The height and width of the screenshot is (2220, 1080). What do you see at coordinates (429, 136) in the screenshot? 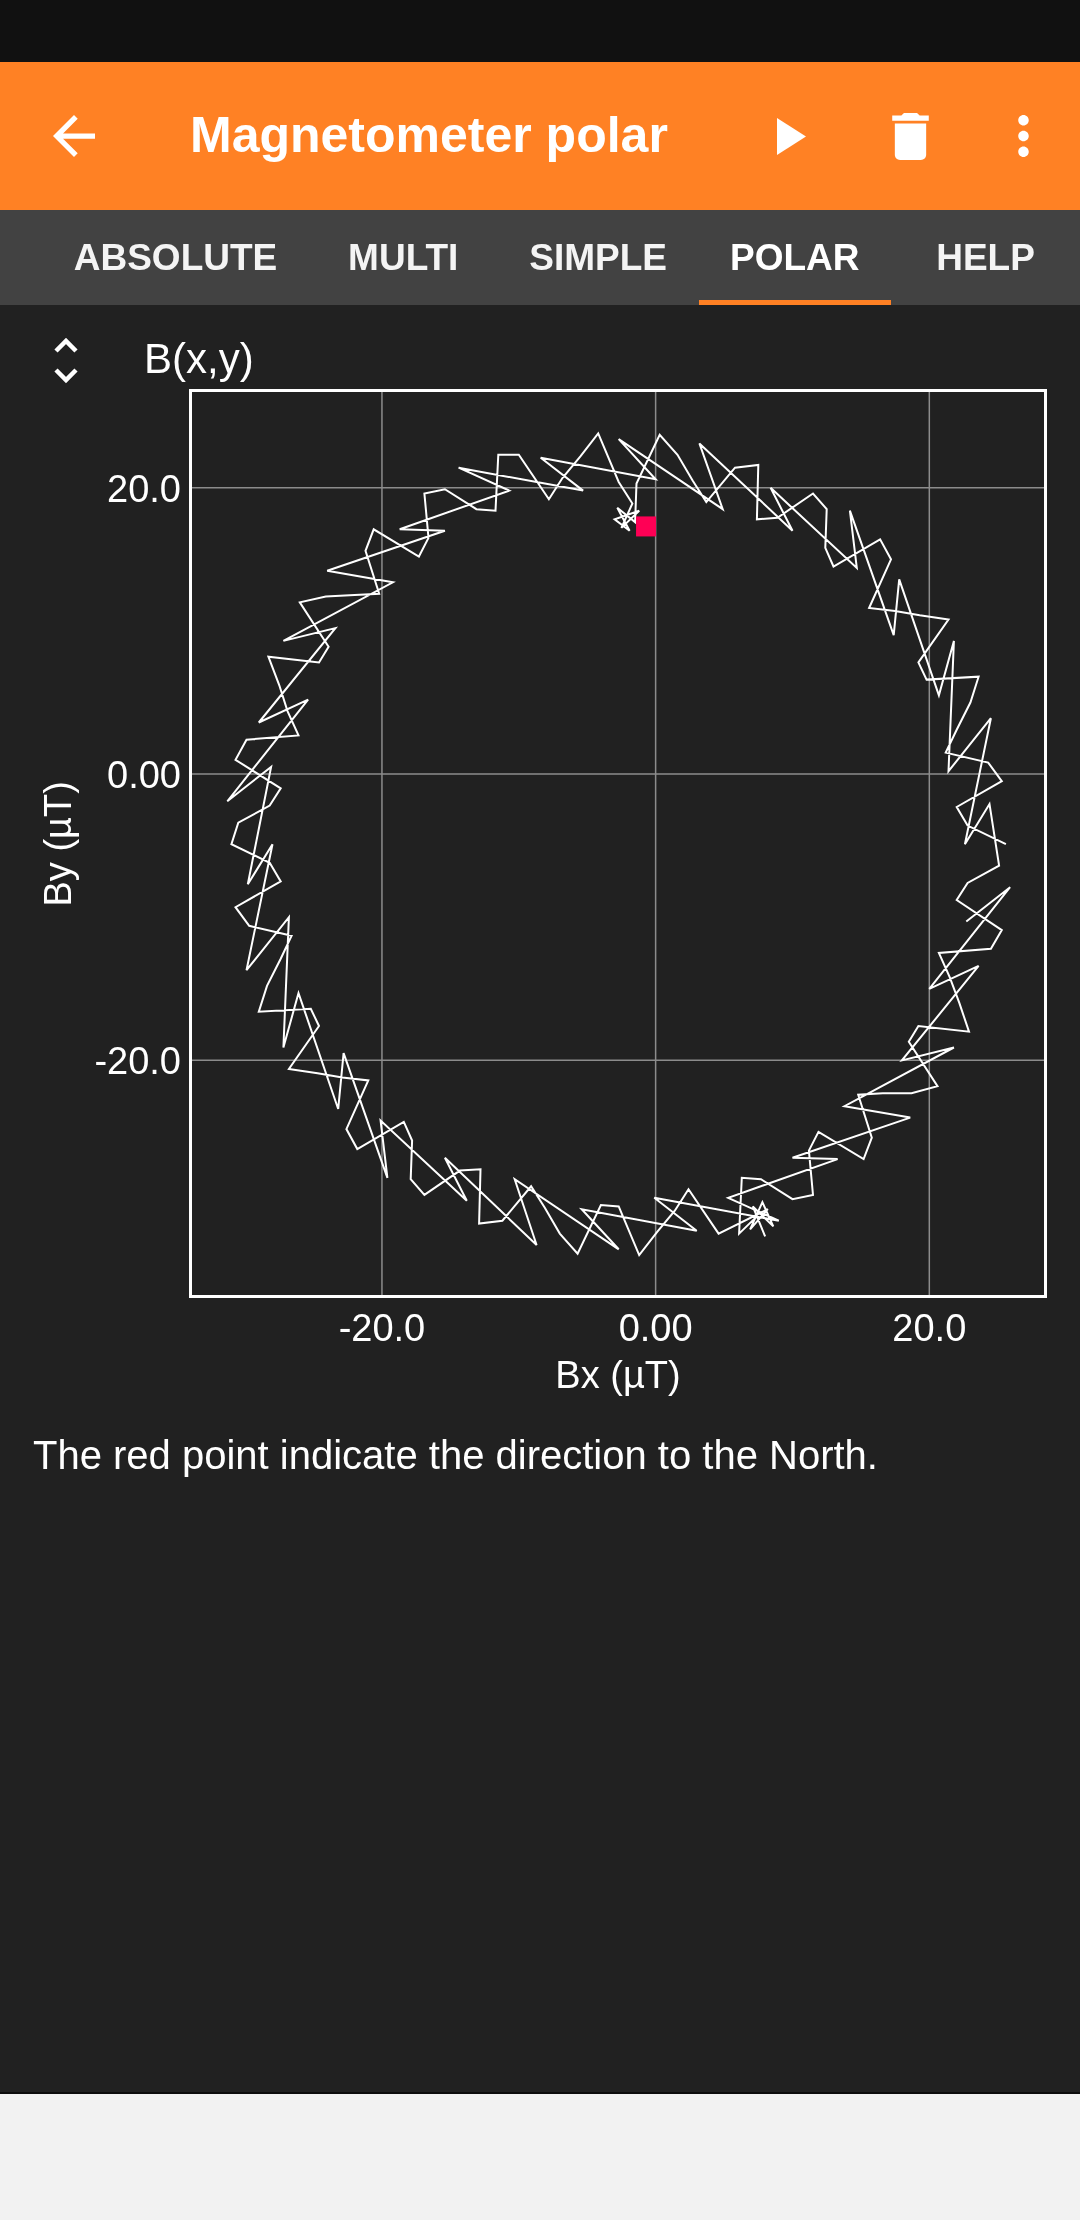
I see `screen-title: Magnetometer polar` at bounding box center [429, 136].